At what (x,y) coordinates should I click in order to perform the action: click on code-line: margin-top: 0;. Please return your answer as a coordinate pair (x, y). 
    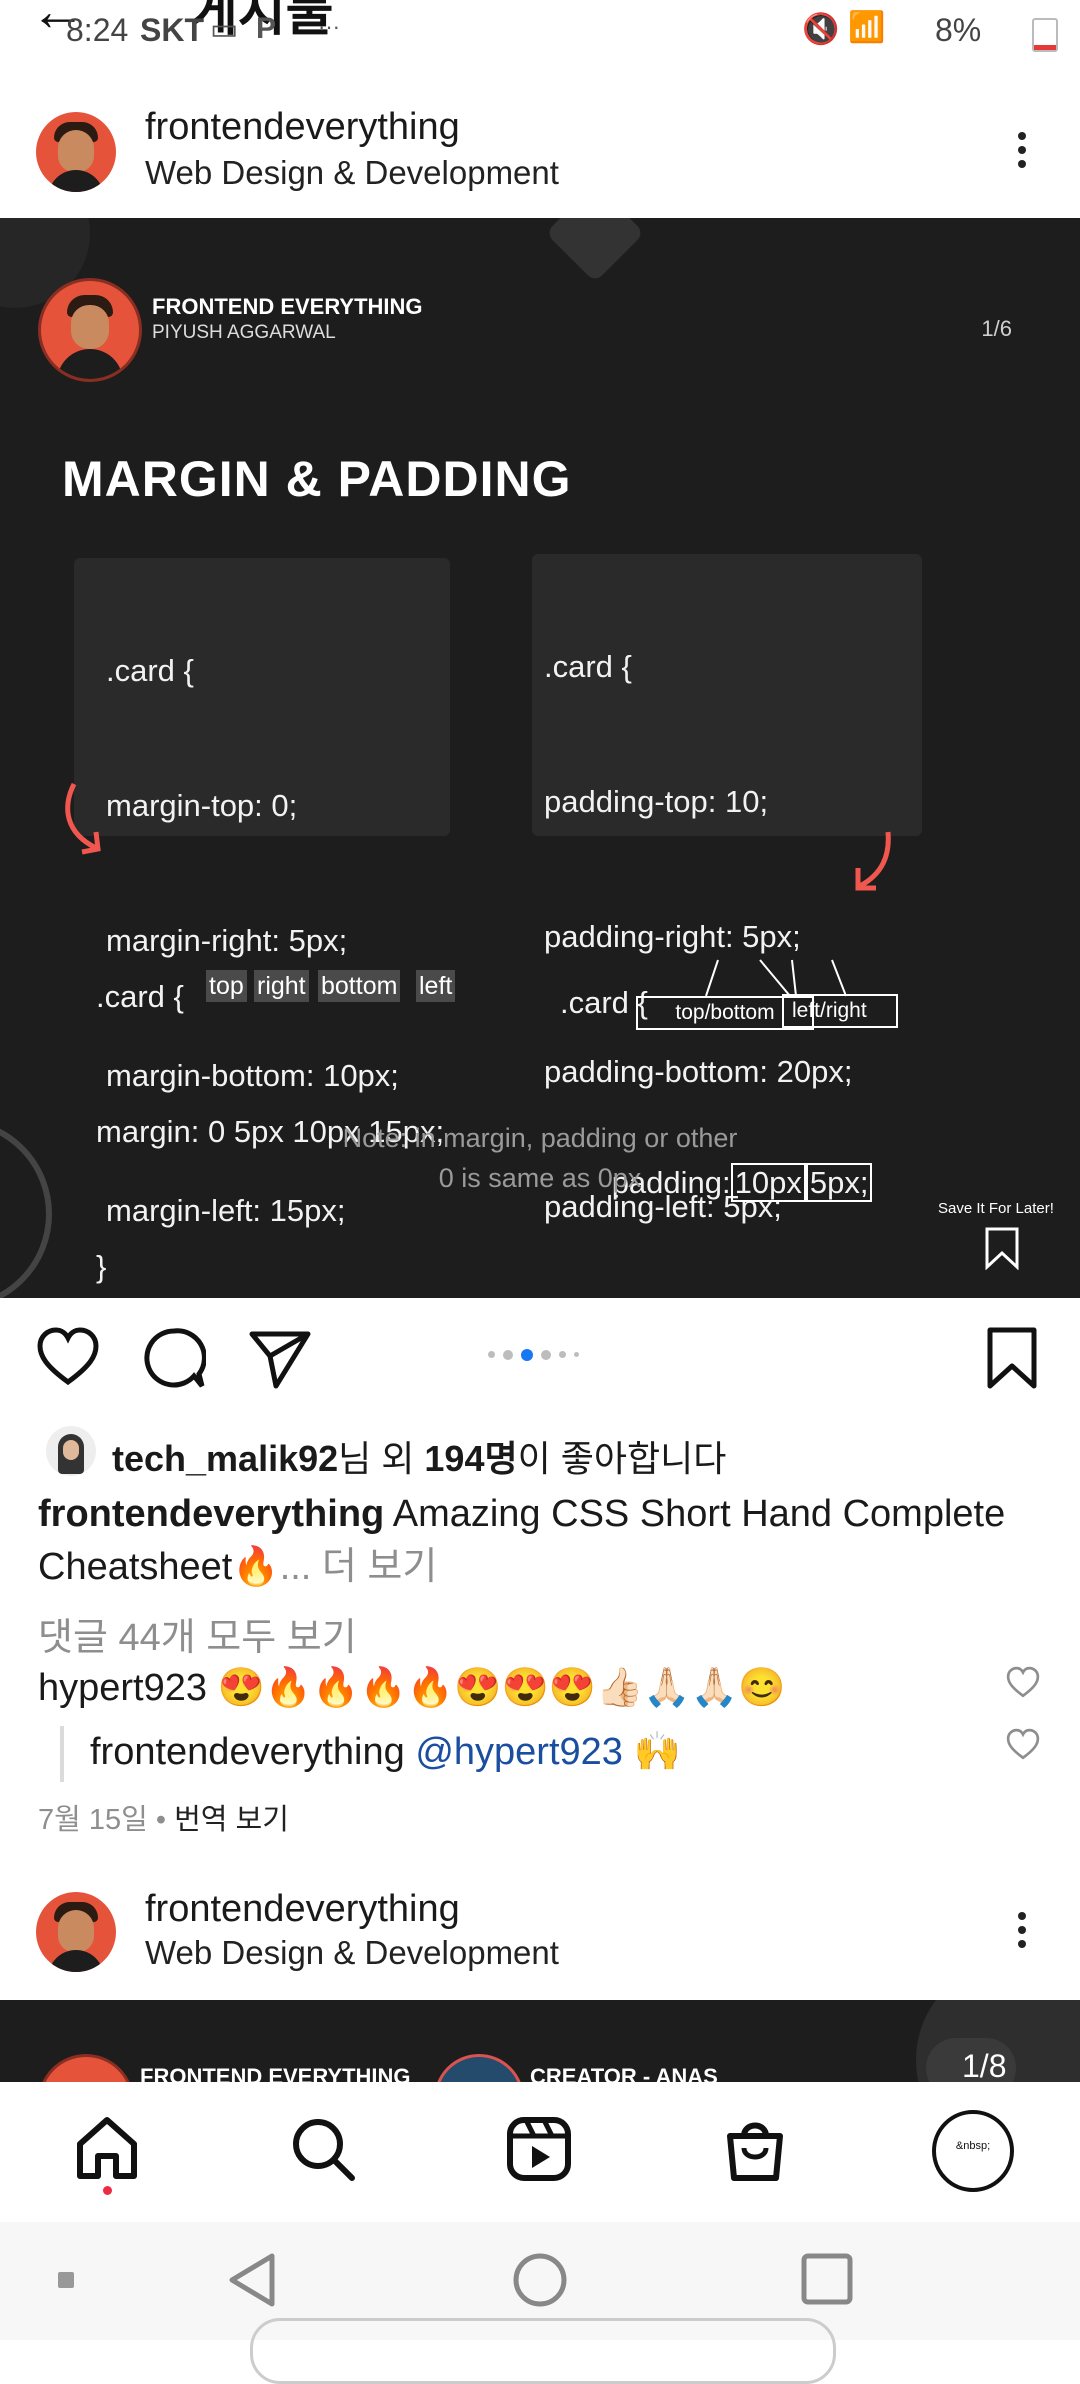
    Looking at the image, I should click on (202, 805).